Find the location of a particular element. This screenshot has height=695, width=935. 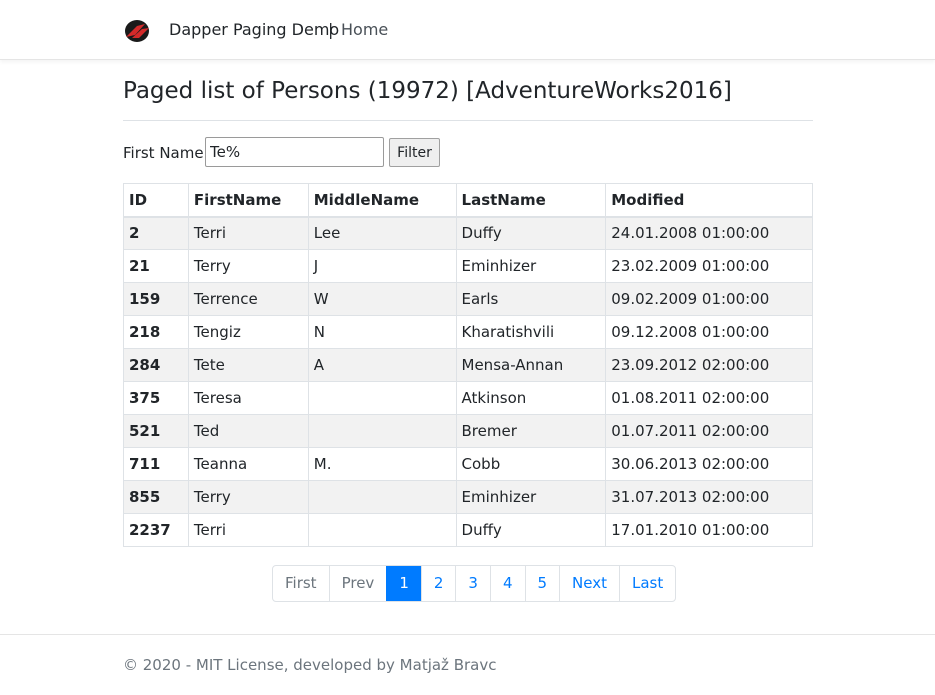

cell-modified: 30.06.2013 02:00:00 is located at coordinates (709, 464).